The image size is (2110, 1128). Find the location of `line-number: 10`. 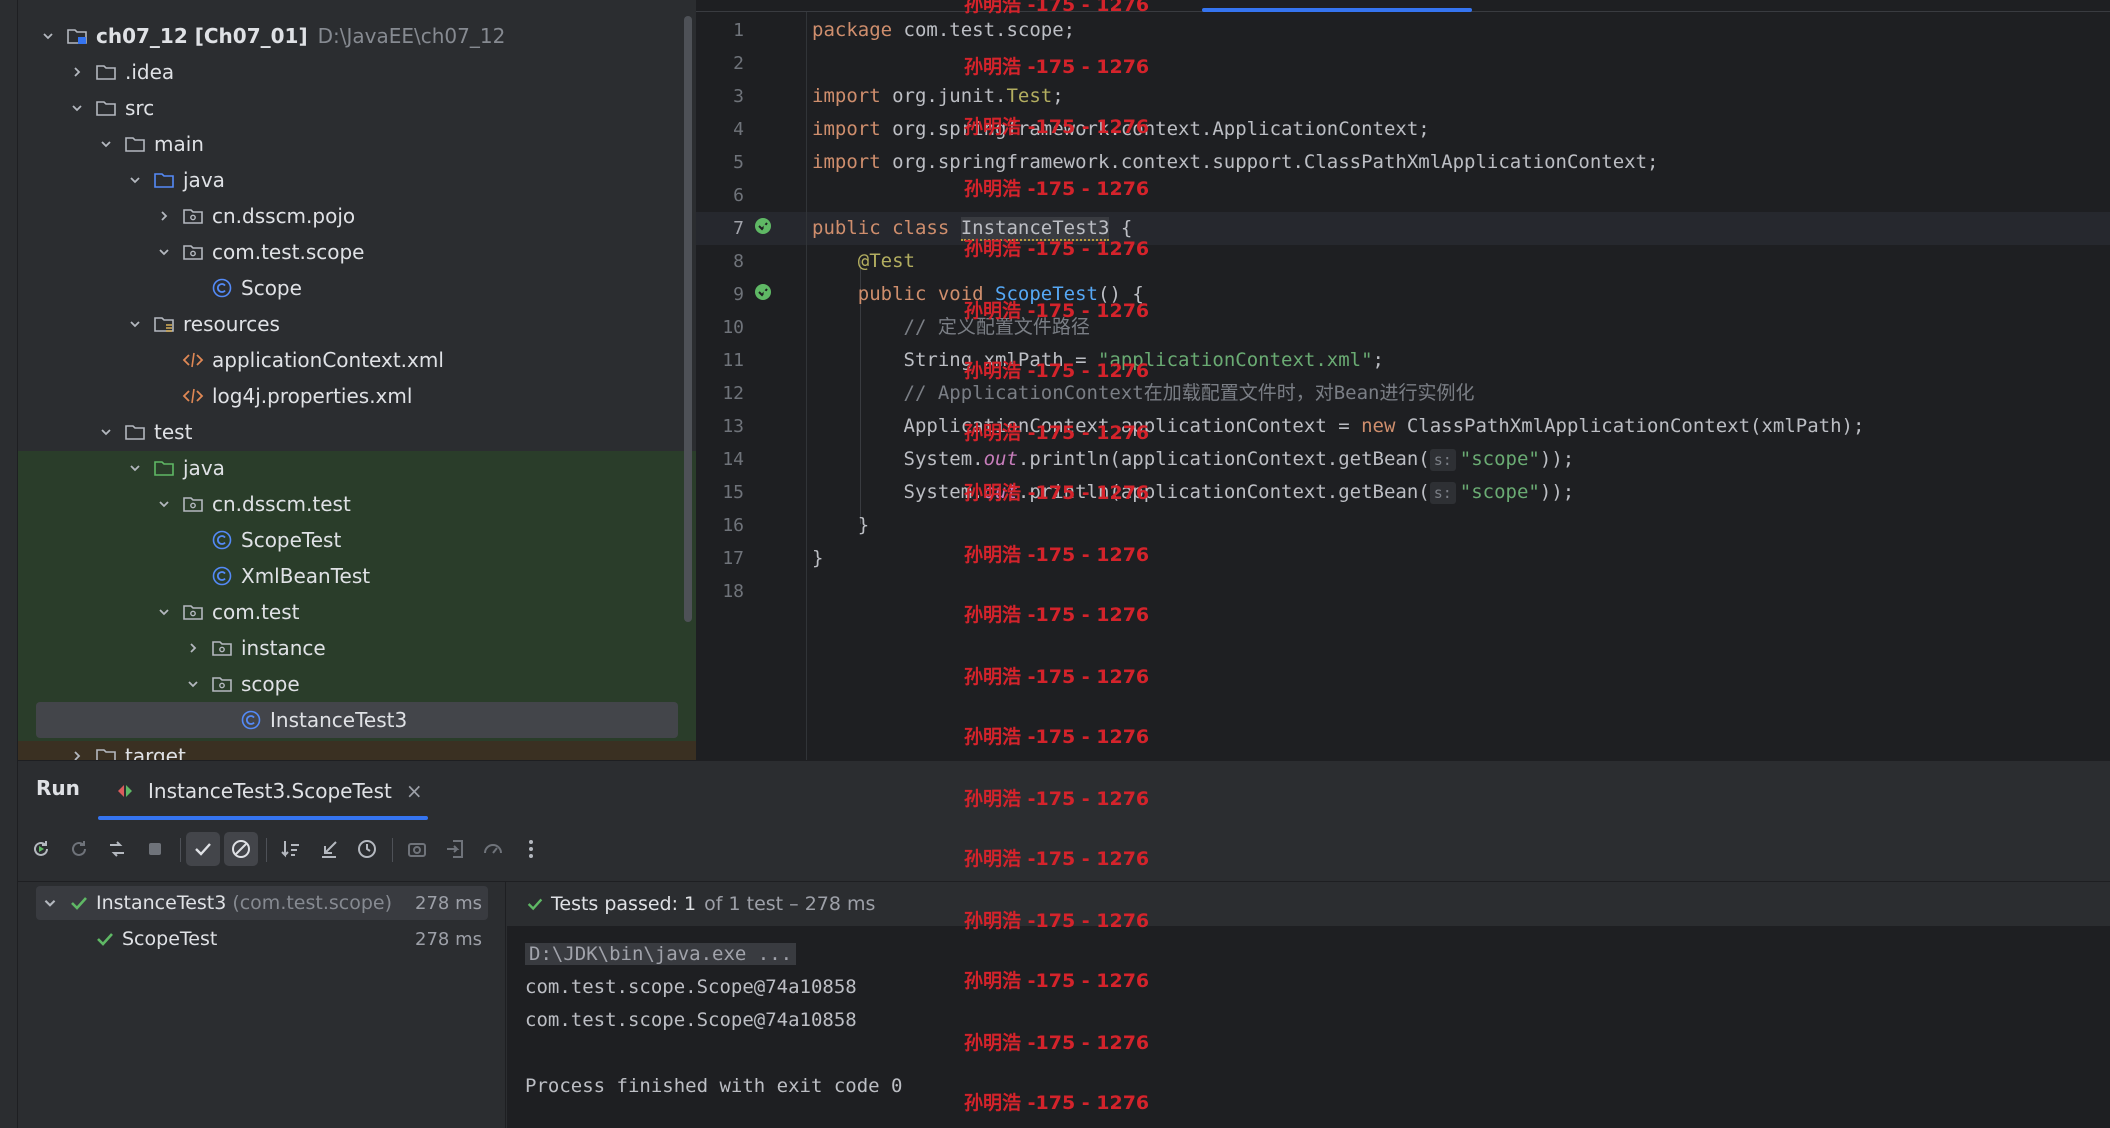

line-number: 10 is located at coordinates (720, 327).